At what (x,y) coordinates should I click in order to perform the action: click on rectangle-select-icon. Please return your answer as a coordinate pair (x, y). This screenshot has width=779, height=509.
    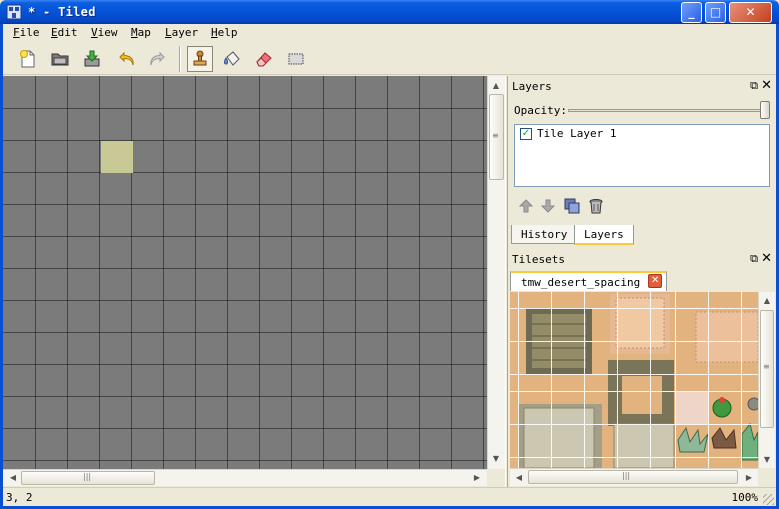
    Looking at the image, I should click on (296, 59).